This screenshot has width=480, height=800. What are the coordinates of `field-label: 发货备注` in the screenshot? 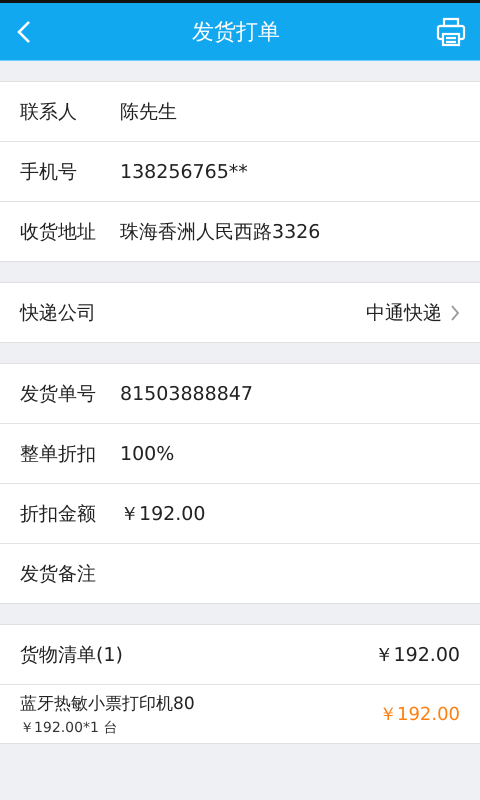 It's located at (58, 574).